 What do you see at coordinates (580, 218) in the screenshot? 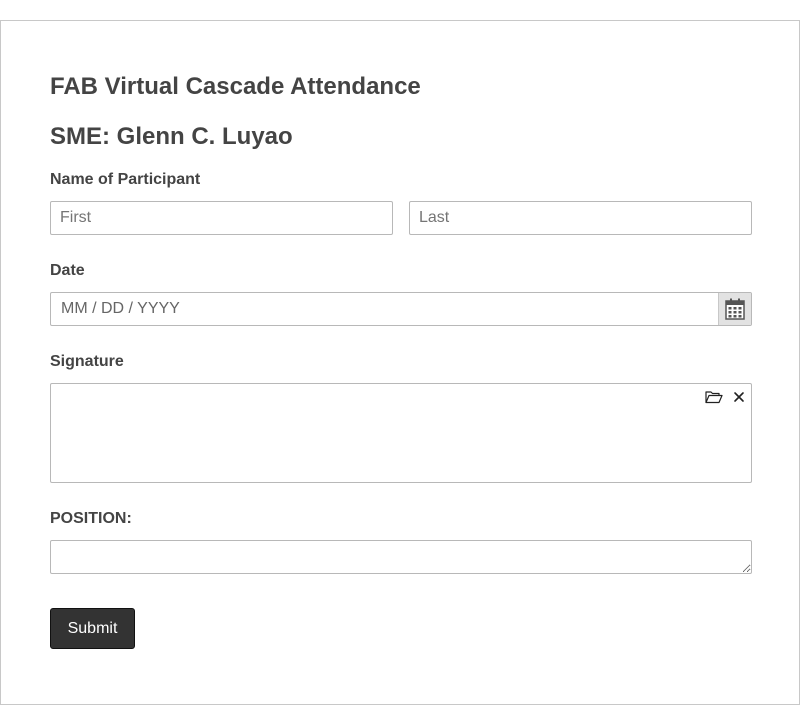
I see `last-name-input` at bounding box center [580, 218].